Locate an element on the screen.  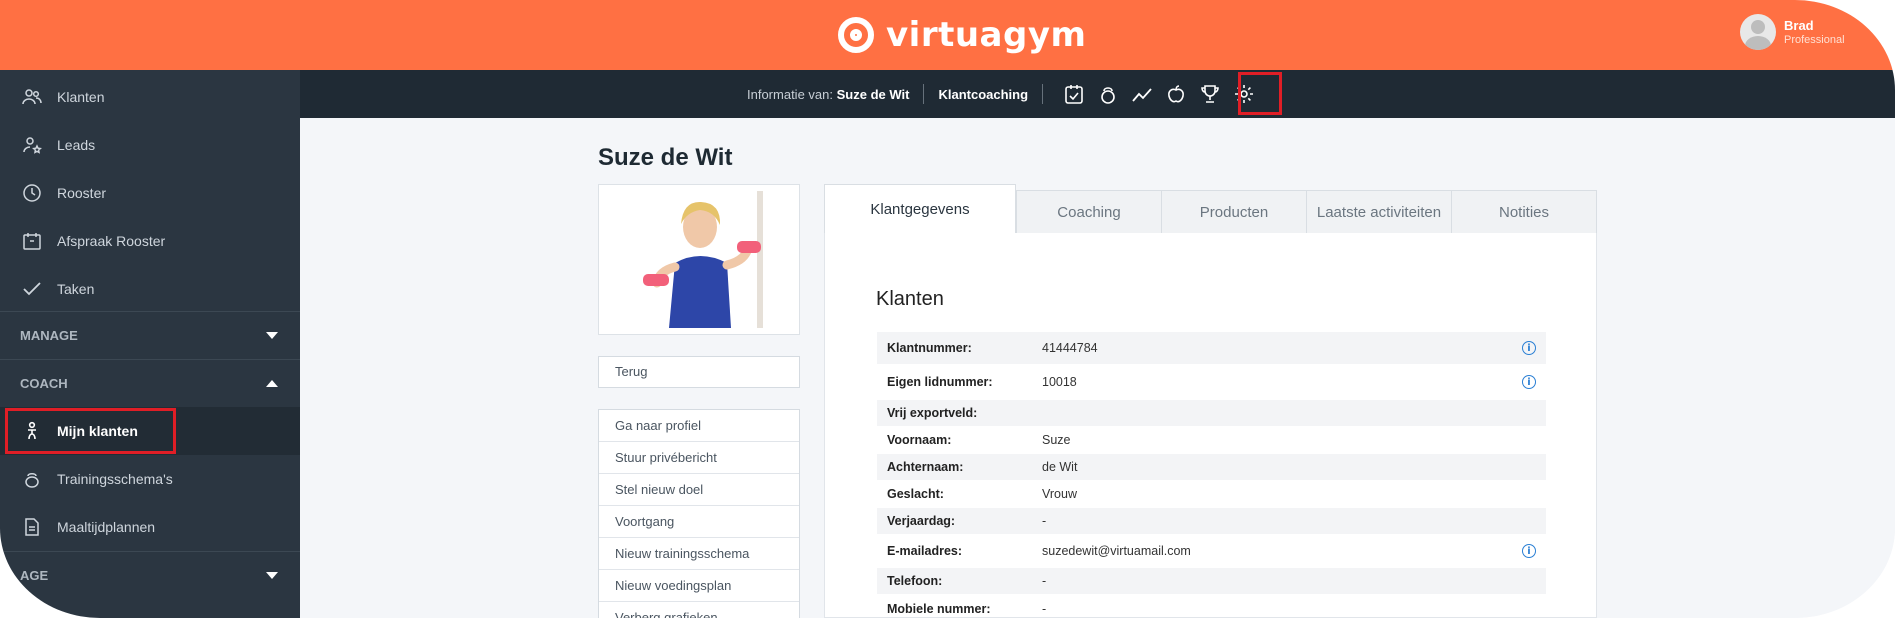
sidebar-item-label: Klanten is located at coordinates (81, 97).